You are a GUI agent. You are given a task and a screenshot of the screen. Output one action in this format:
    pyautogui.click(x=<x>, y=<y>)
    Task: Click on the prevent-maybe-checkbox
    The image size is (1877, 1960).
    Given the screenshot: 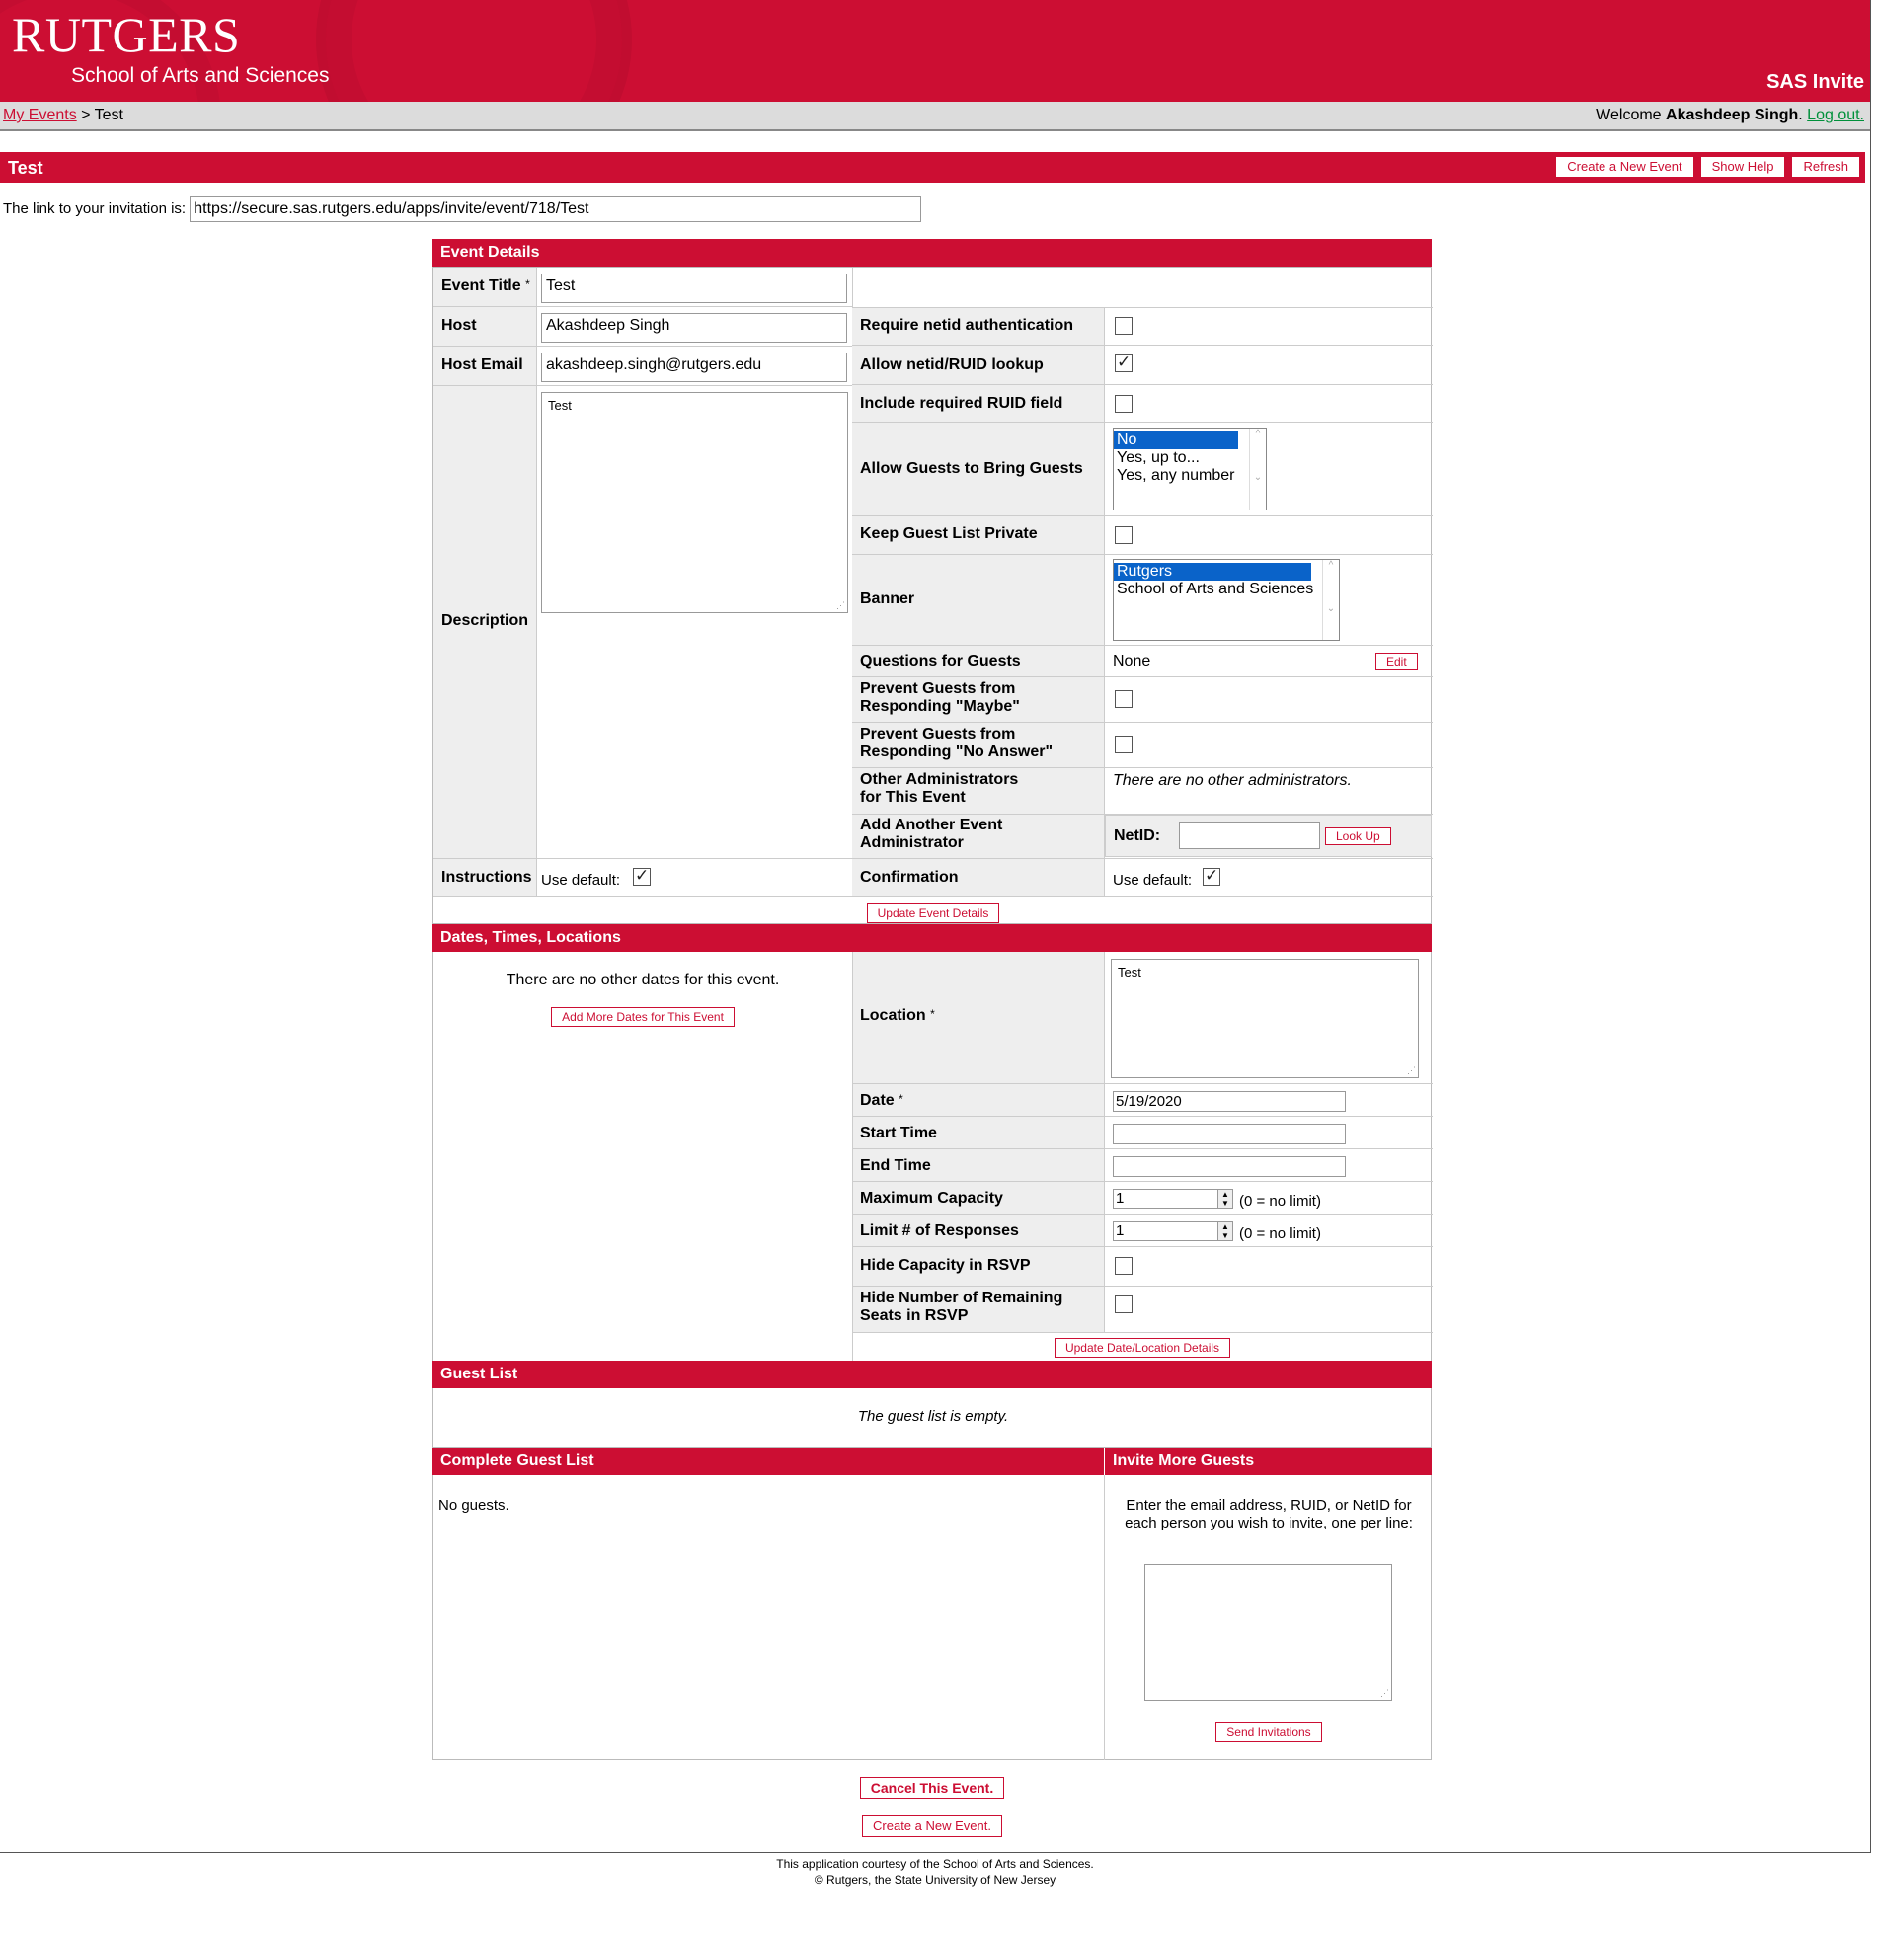 What is the action you would take?
    pyautogui.click(x=1124, y=699)
    